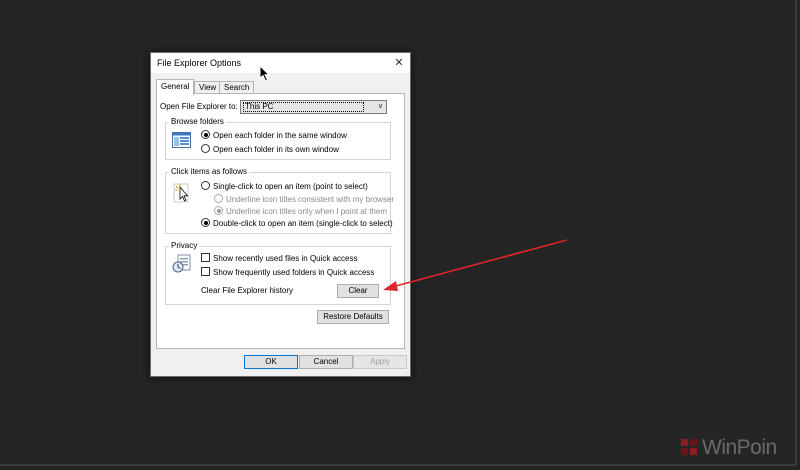 This screenshot has height=470, width=800. What do you see at coordinates (175, 87) in the screenshot?
I see `tab-general: General` at bounding box center [175, 87].